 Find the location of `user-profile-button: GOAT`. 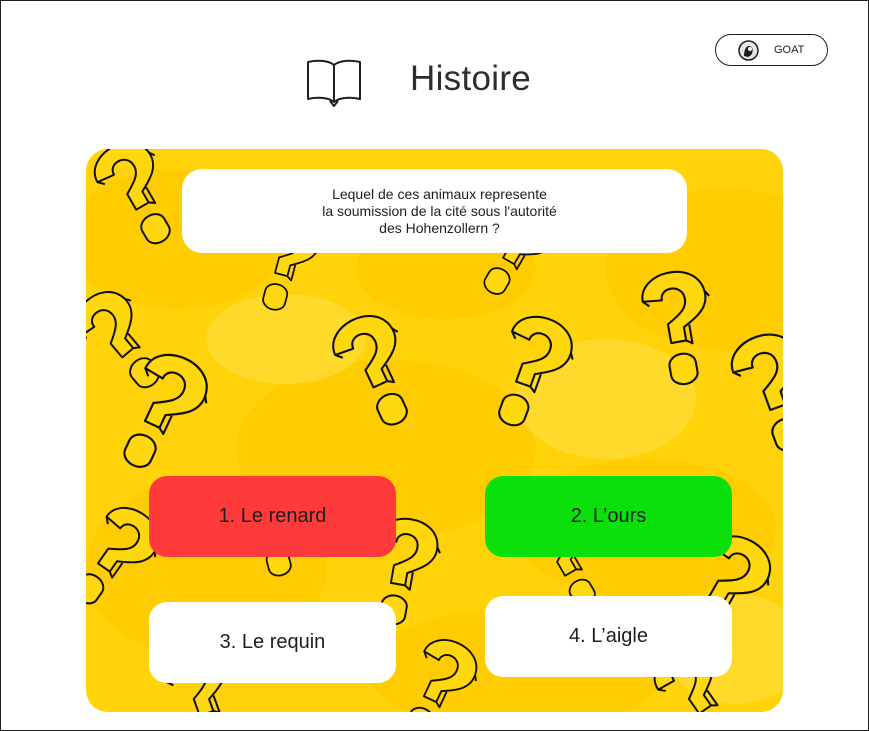

user-profile-button: GOAT is located at coordinates (771, 50).